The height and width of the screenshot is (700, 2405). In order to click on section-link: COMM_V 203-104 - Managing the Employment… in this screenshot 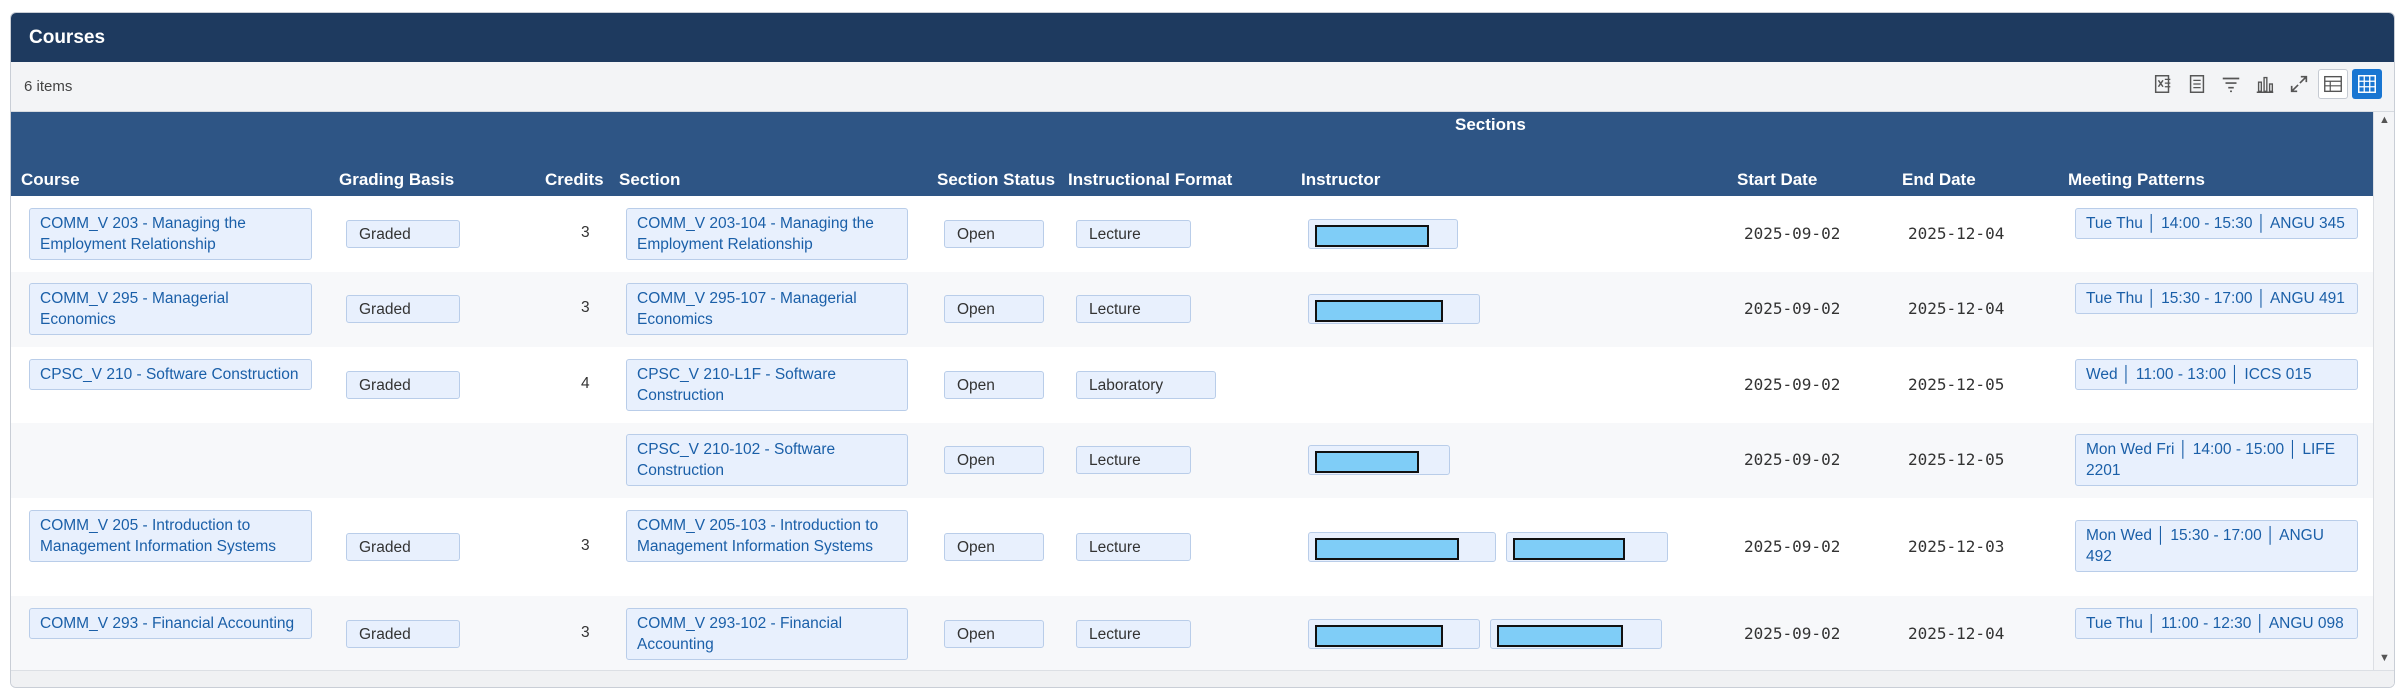, I will do `click(767, 234)`.